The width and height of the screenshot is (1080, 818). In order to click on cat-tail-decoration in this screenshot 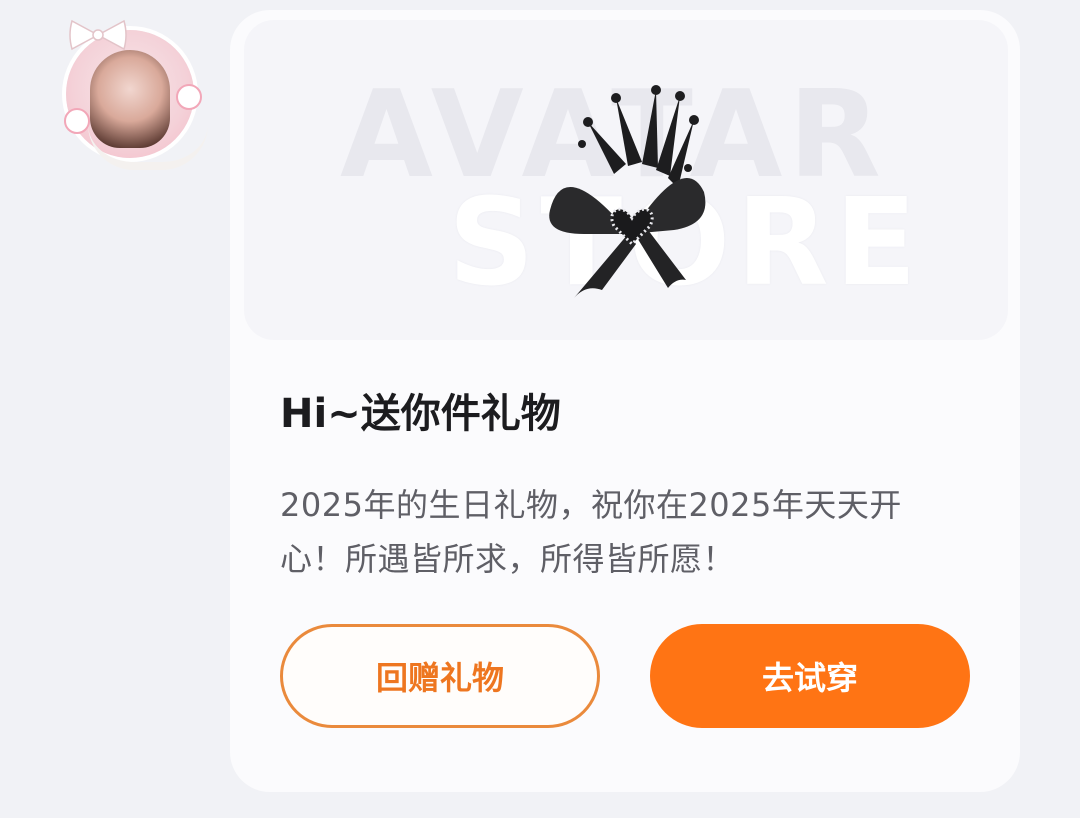, I will do `click(148, 147)`.